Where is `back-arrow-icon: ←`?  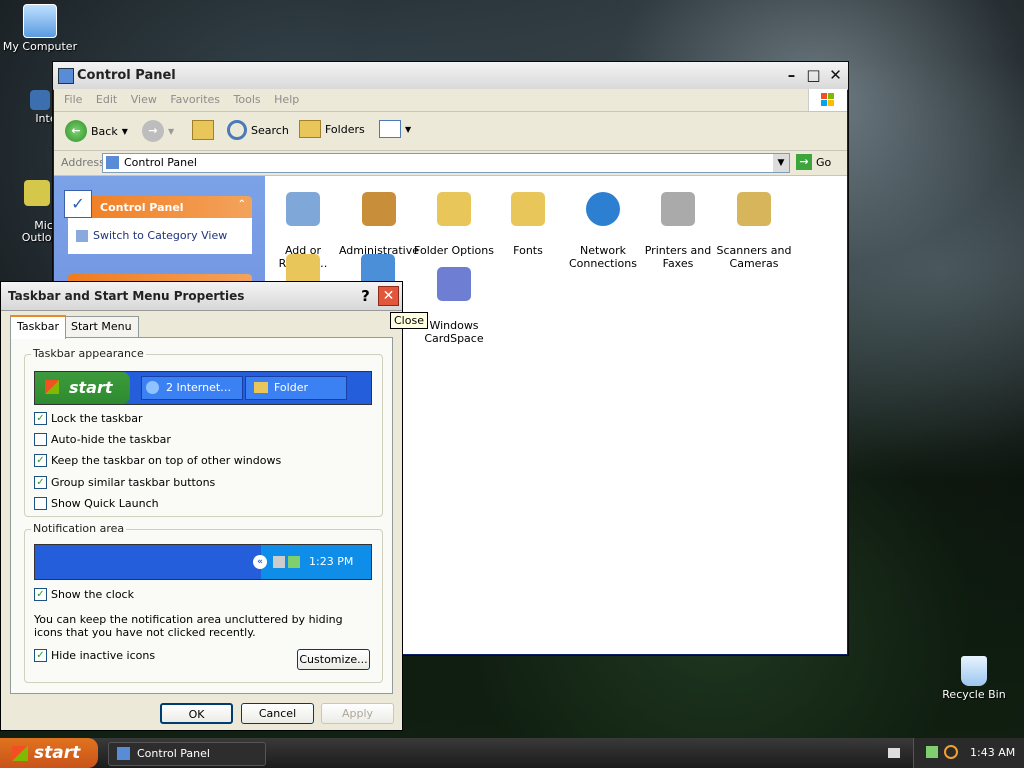 back-arrow-icon: ← is located at coordinates (76, 131).